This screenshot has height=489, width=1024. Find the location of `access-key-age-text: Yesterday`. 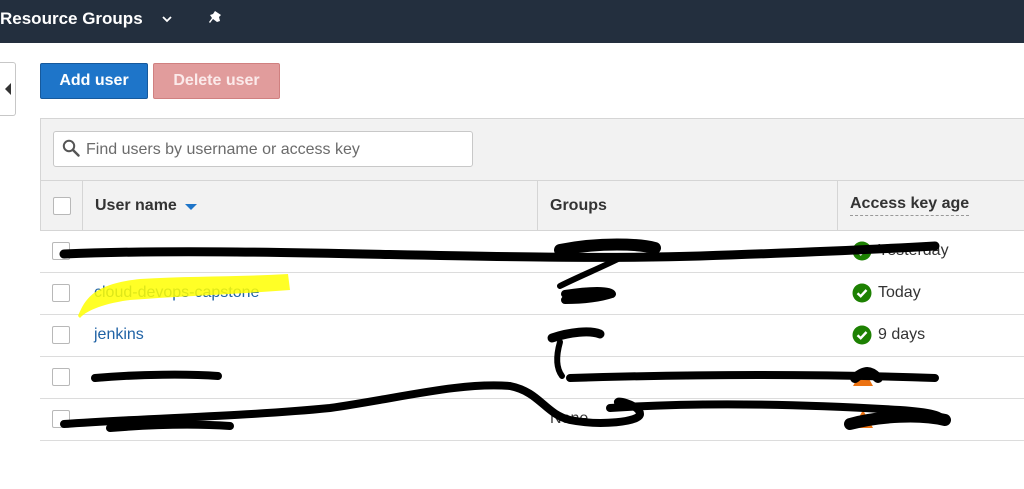

access-key-age-text: Yesterday is located at coordinates (913, 250).